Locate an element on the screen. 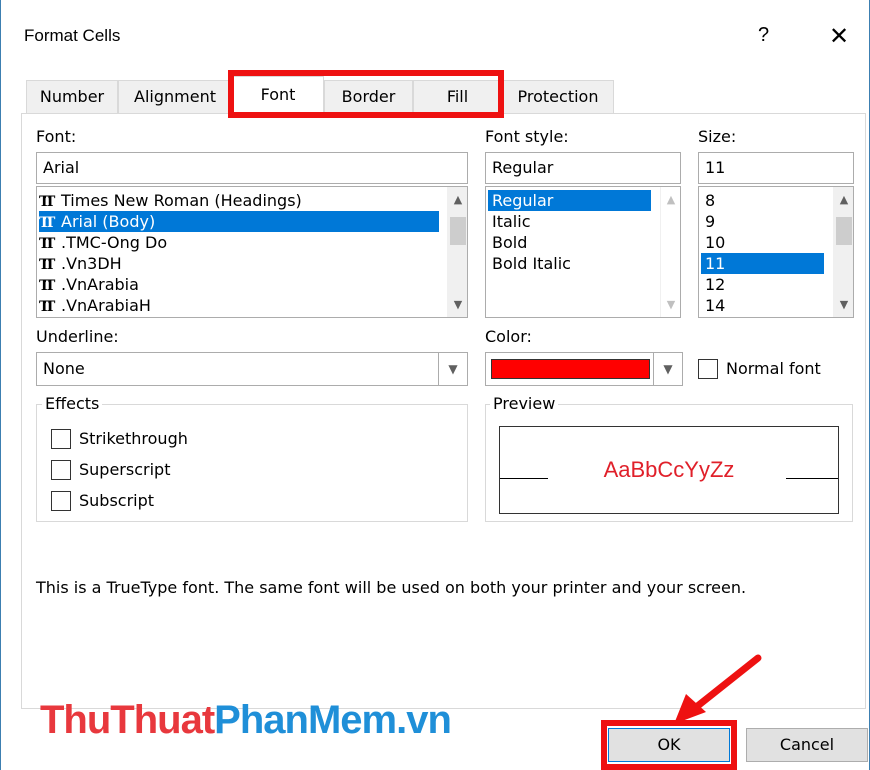 The image size is (870, 770). underline-select: None ▼ is located at coordinates (252, 369).